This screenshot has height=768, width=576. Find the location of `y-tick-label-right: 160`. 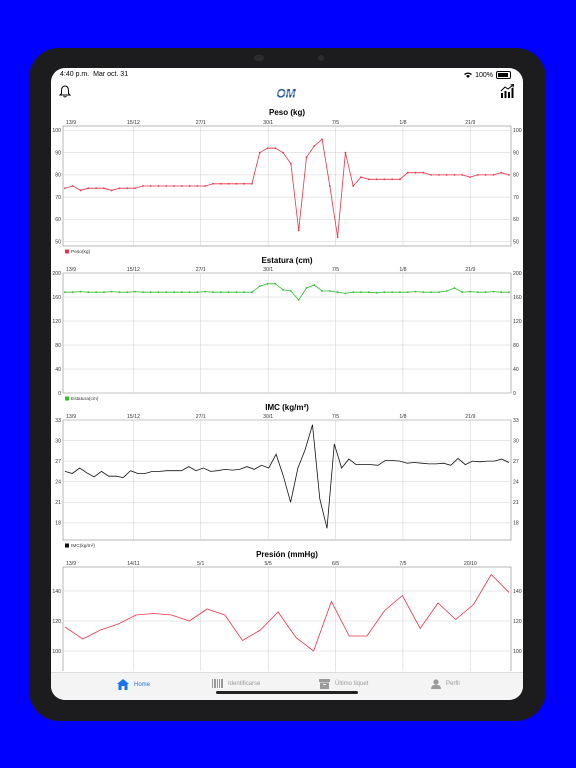

y-tick-label-right: 160 is located at coordinates (517, 298).